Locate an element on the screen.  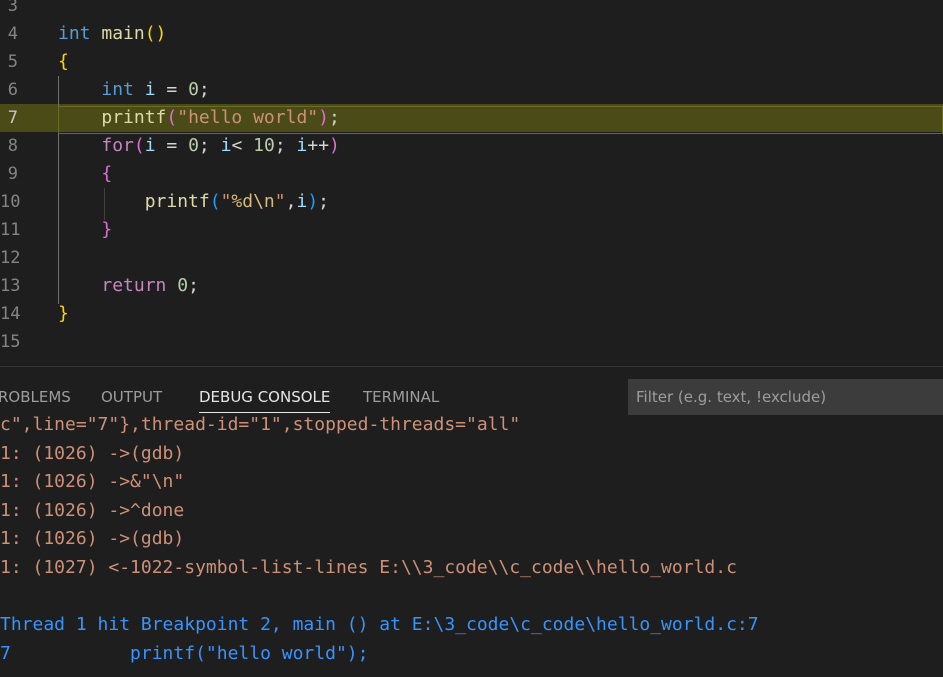
tab-output: OUTPUT is located at coordinates (131, 391).